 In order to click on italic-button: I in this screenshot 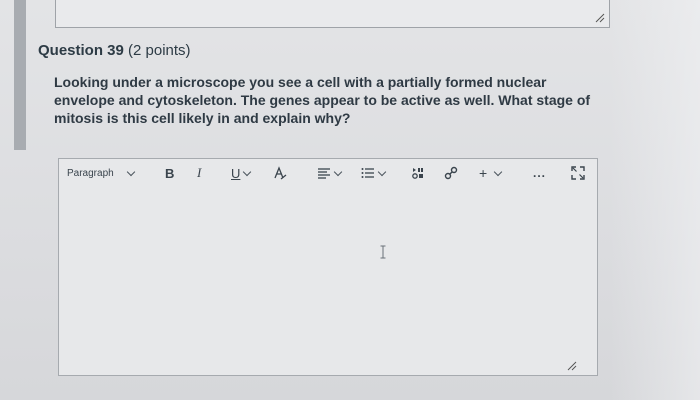, I will do `click(199, 173)`.